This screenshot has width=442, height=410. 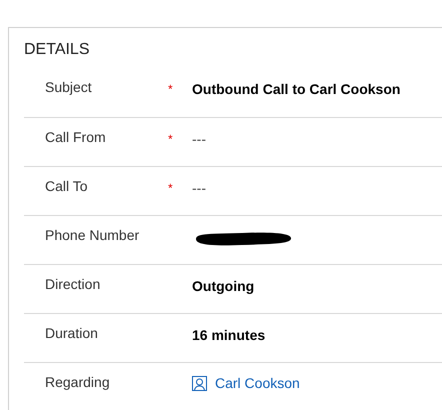 What do you see at coordinates (246, 383) in the screenshot?
I see `regarding-link: Carl Cookson` at bounding box center [246, 383].